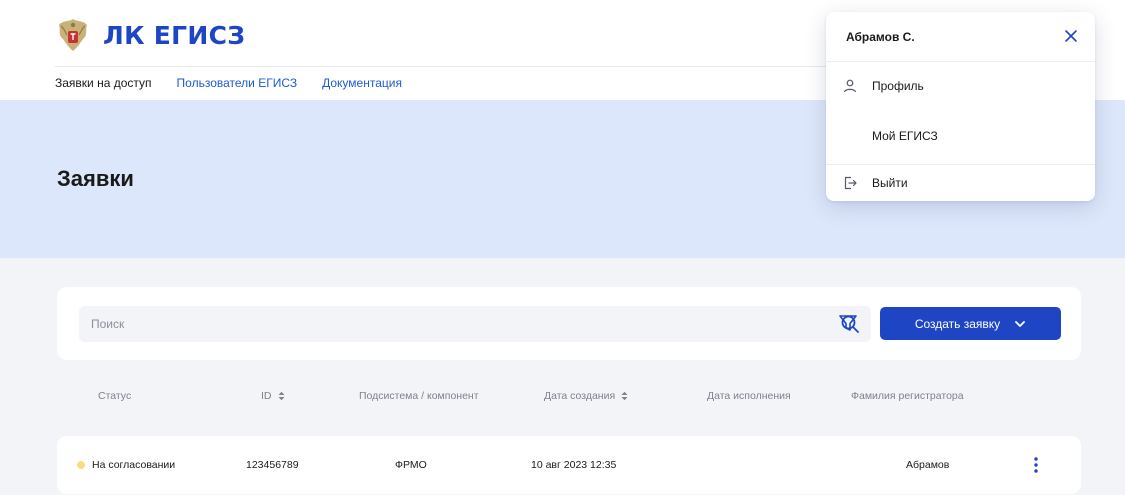 This screenshot has height=495, width=1125. I want to click on chevron-down-icon, so click(1020, 323).